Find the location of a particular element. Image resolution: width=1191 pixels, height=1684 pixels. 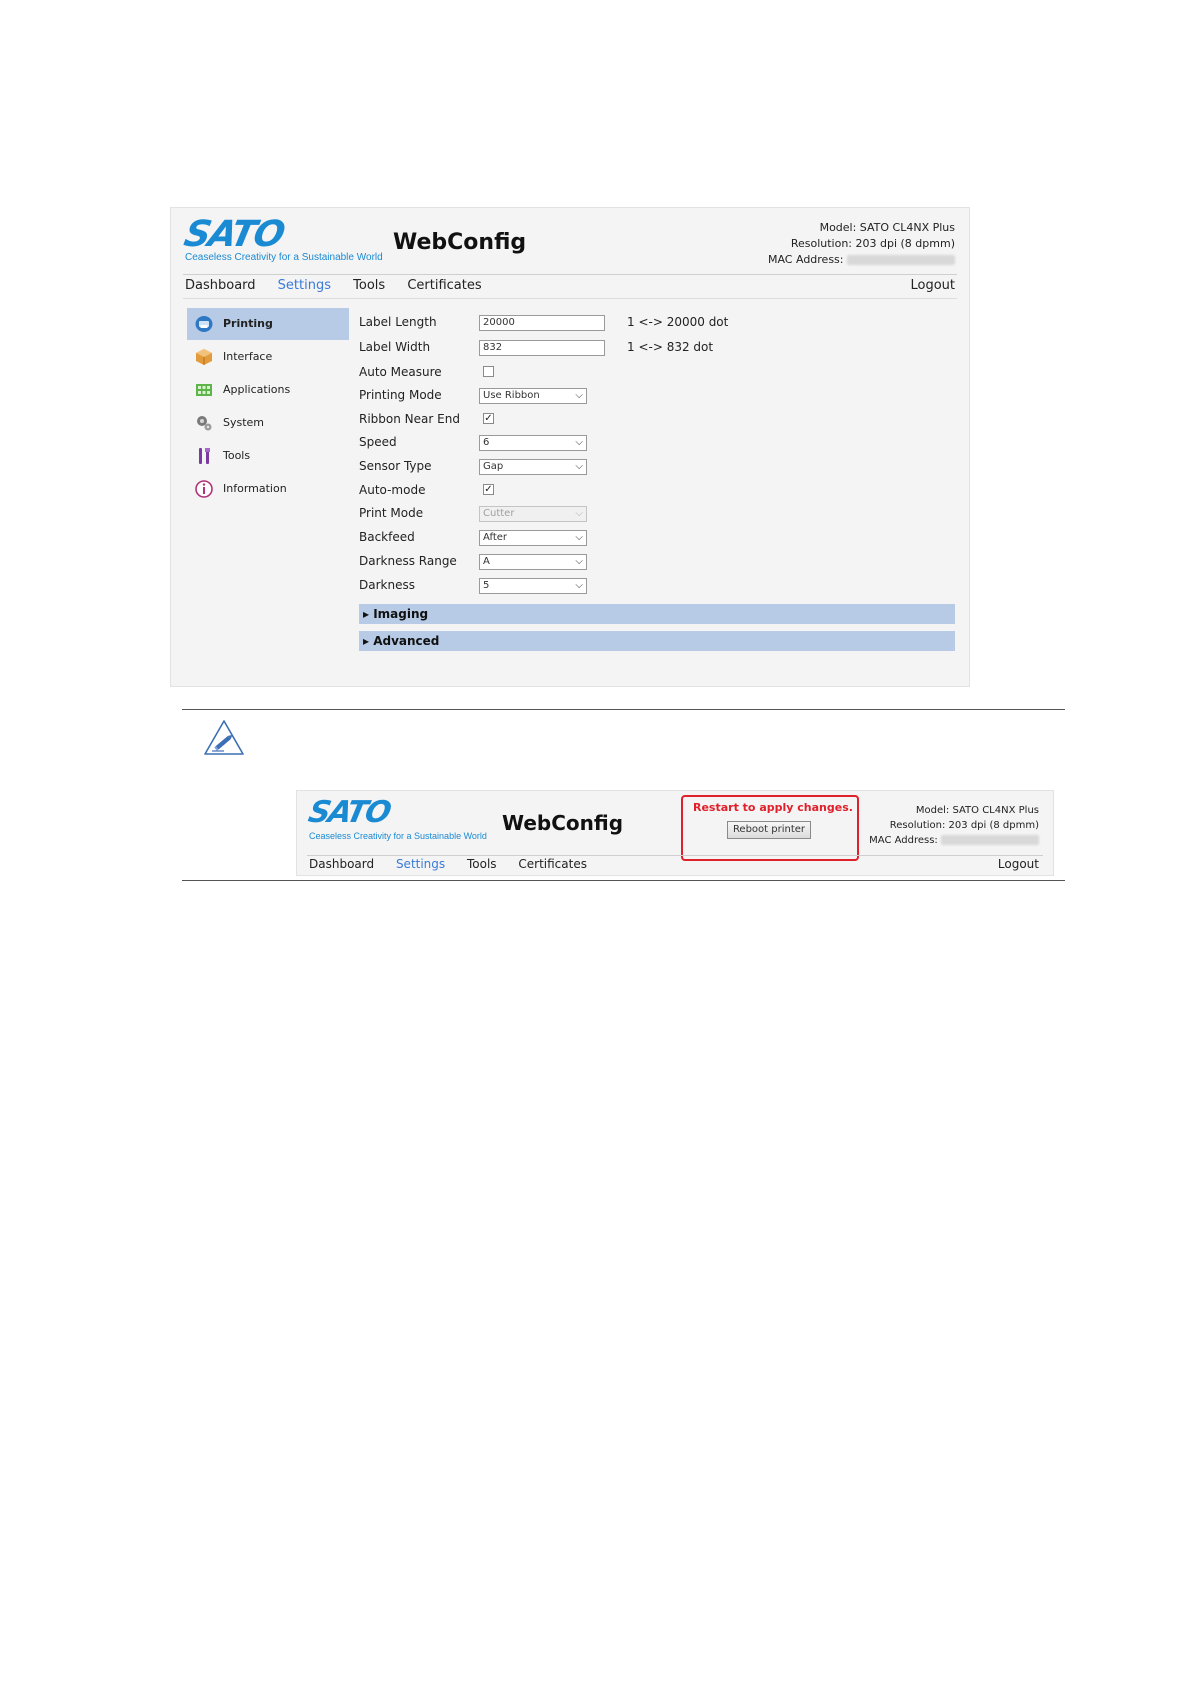

label-width-input: 832 is located at coordinates (542, 348).